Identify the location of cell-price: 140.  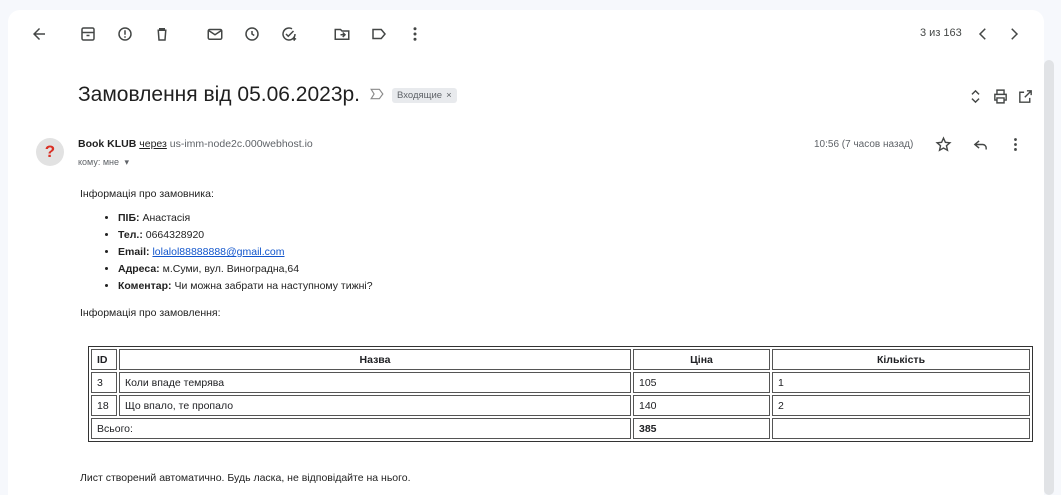
(701, 405).